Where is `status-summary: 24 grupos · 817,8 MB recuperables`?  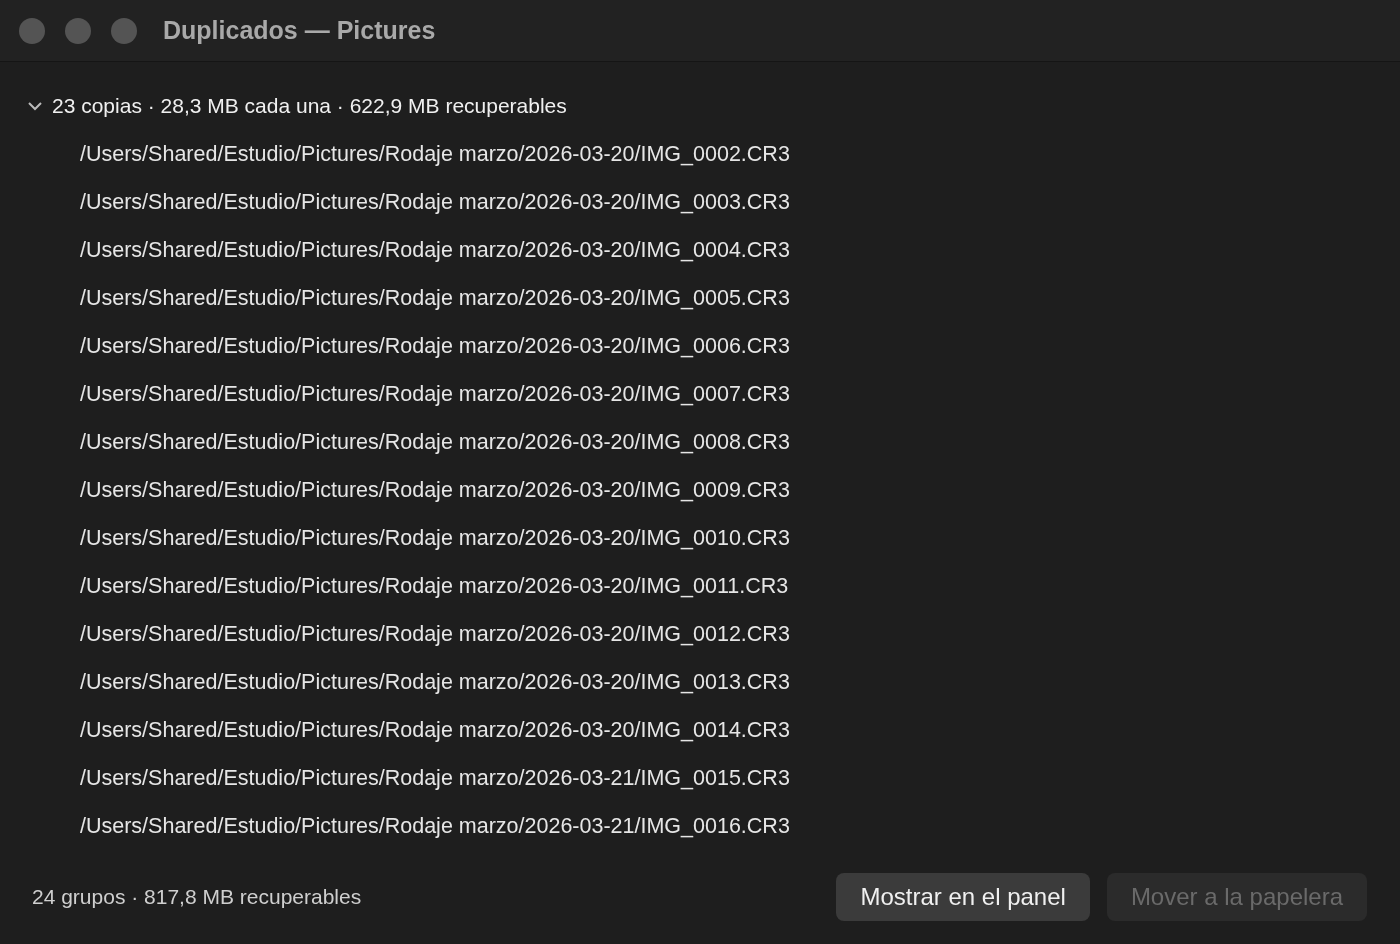 status-summary: 24 grupos · 817,8 MB recuperables is located at coordinates (197, 897).